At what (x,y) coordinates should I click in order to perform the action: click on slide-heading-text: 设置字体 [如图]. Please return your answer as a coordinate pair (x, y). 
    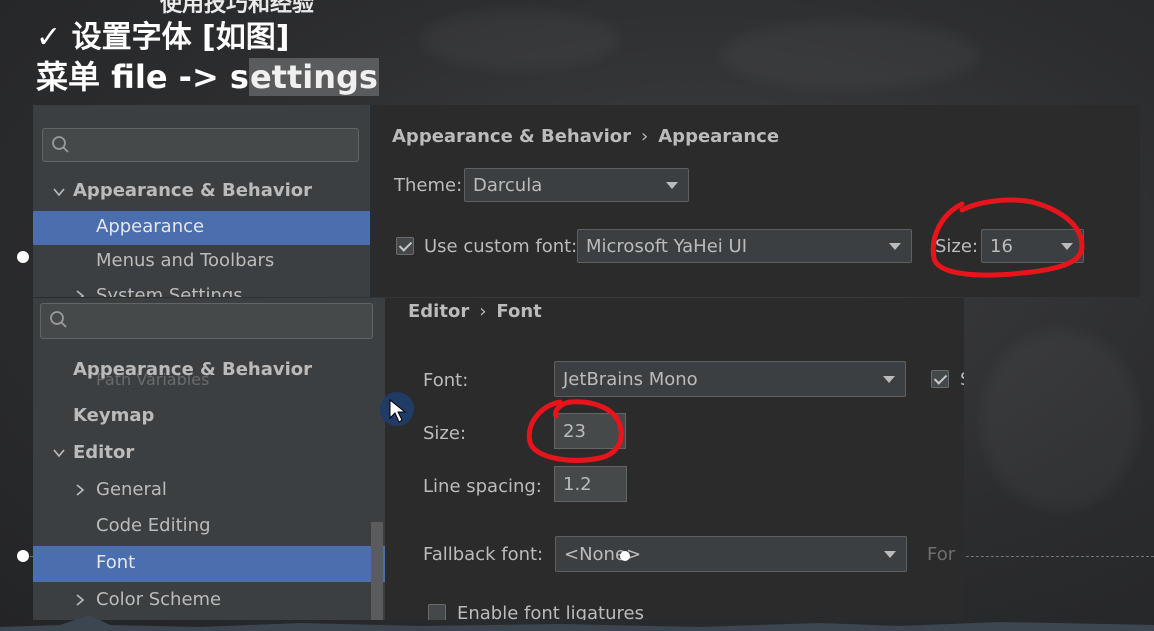
    Looking at the image, I should click on (180, 37).